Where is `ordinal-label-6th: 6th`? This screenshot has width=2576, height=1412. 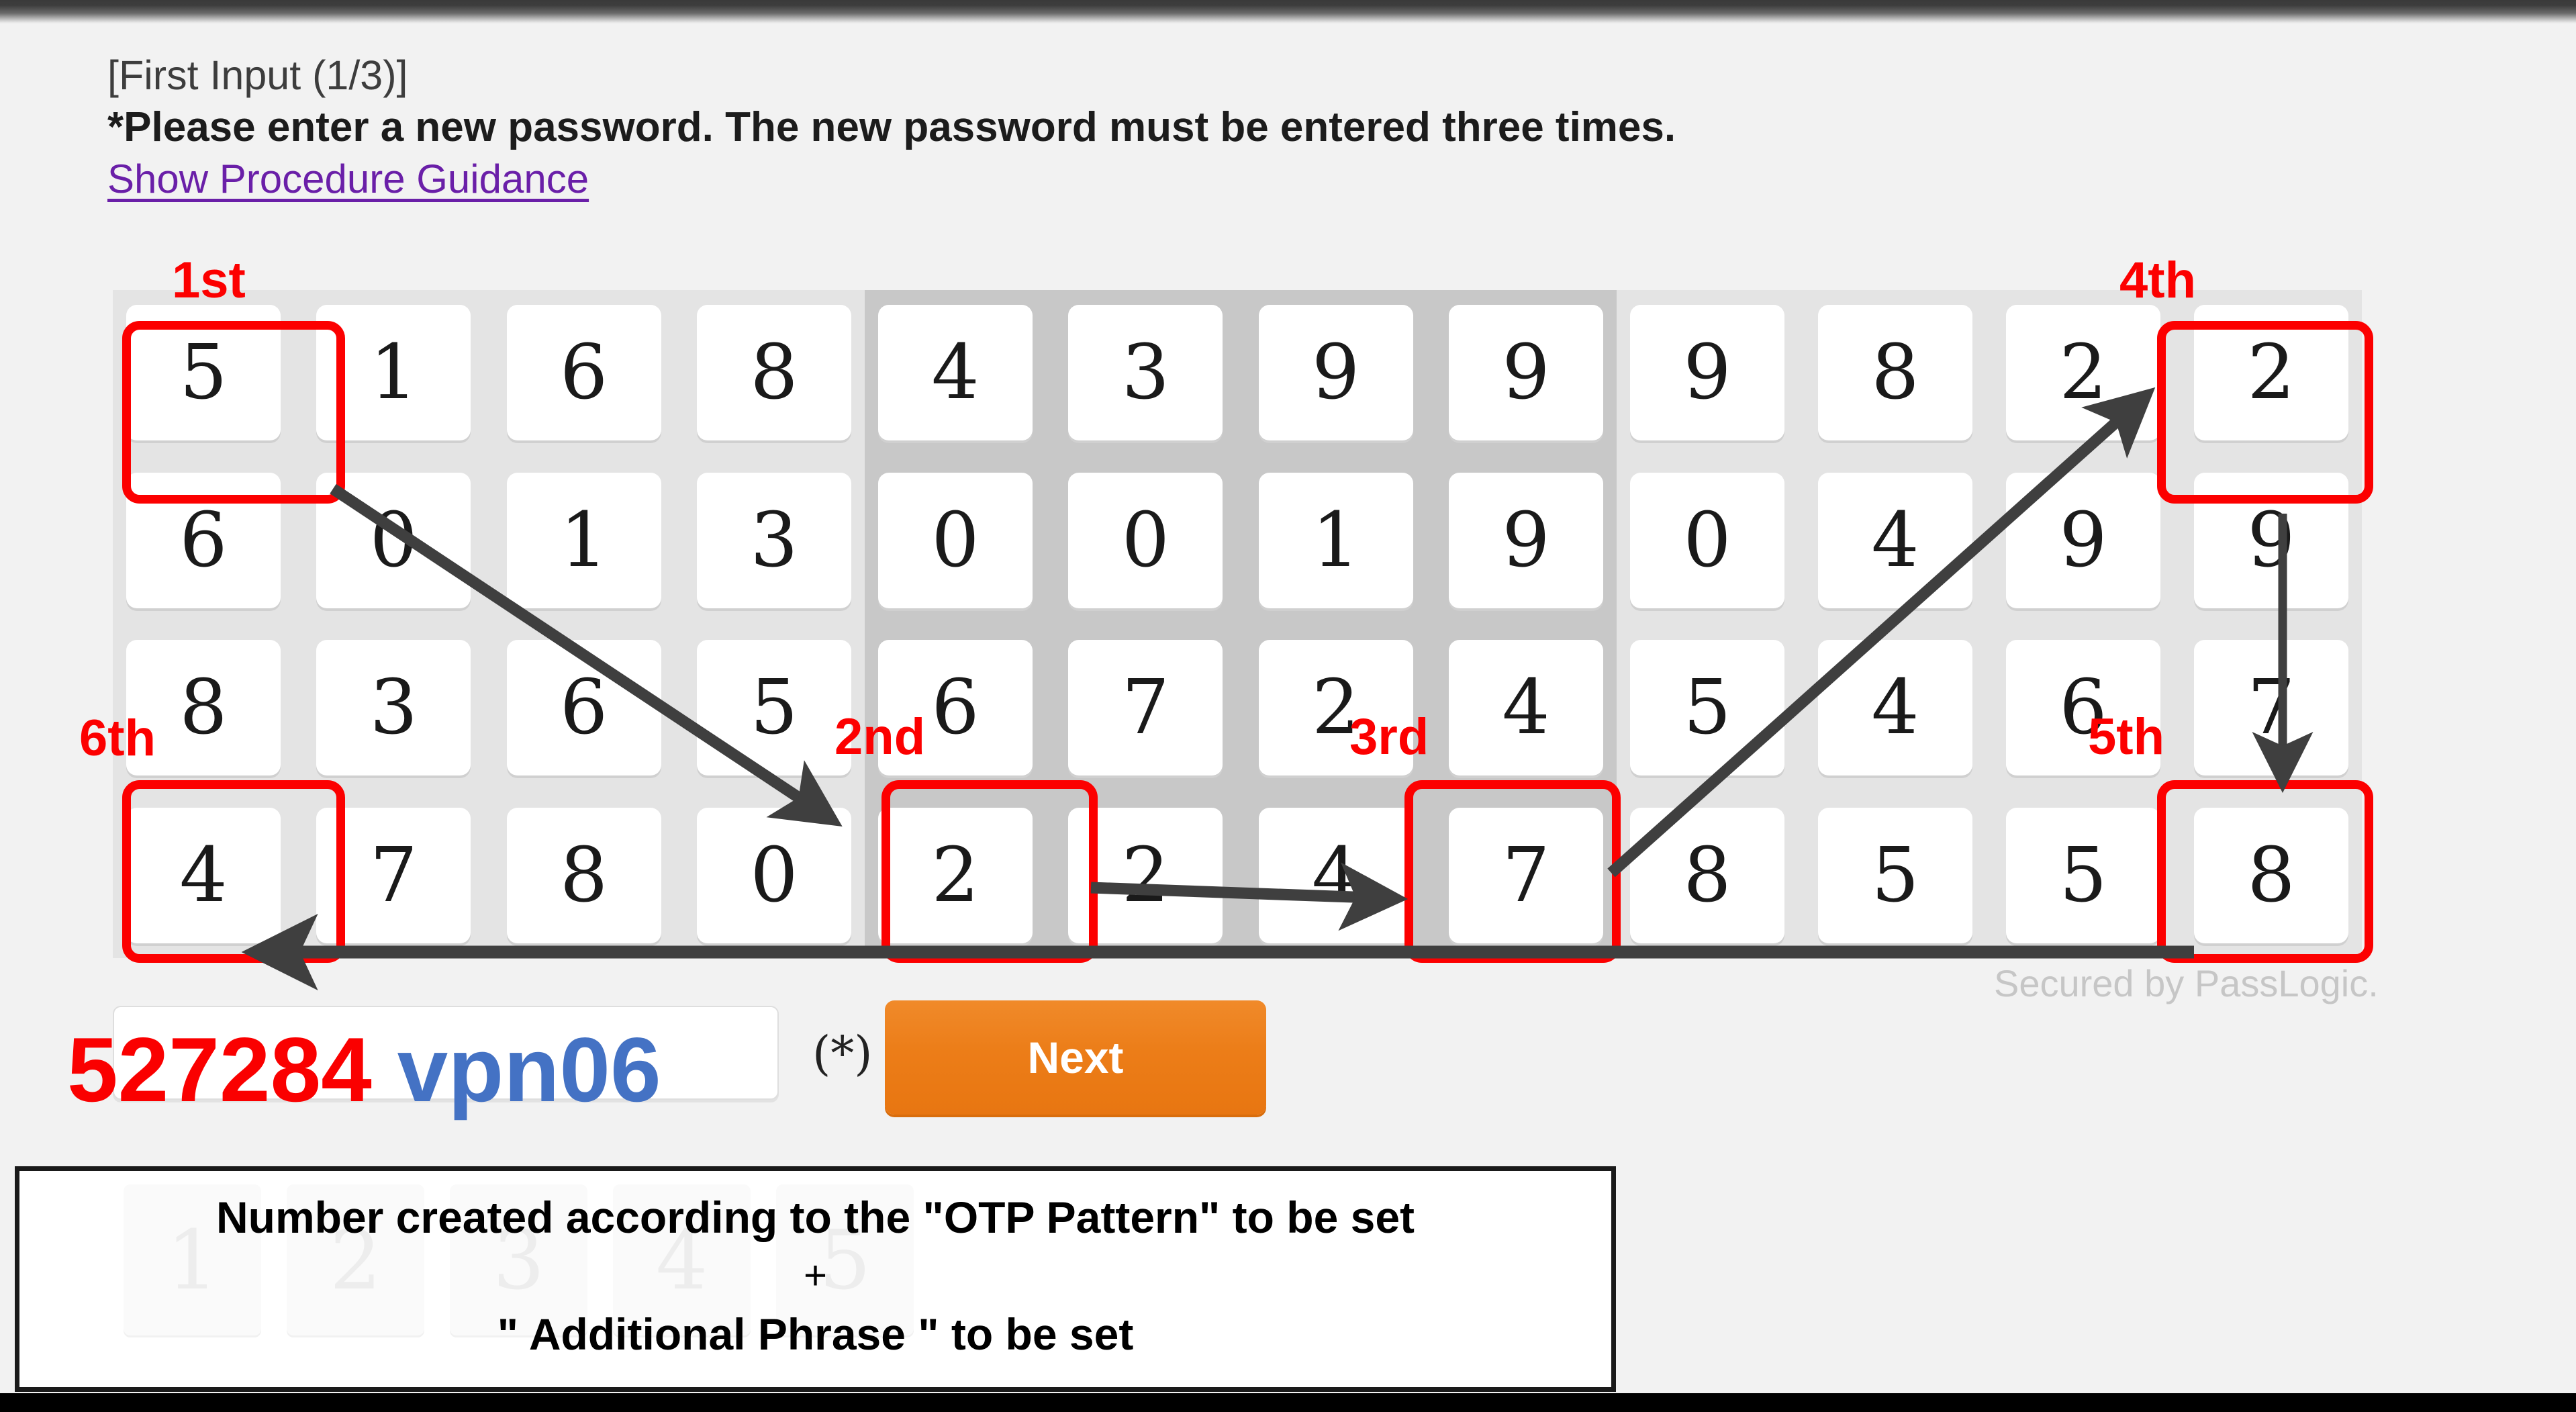 ordinal-label-6th: 6th is located at coordinates (117, 738).